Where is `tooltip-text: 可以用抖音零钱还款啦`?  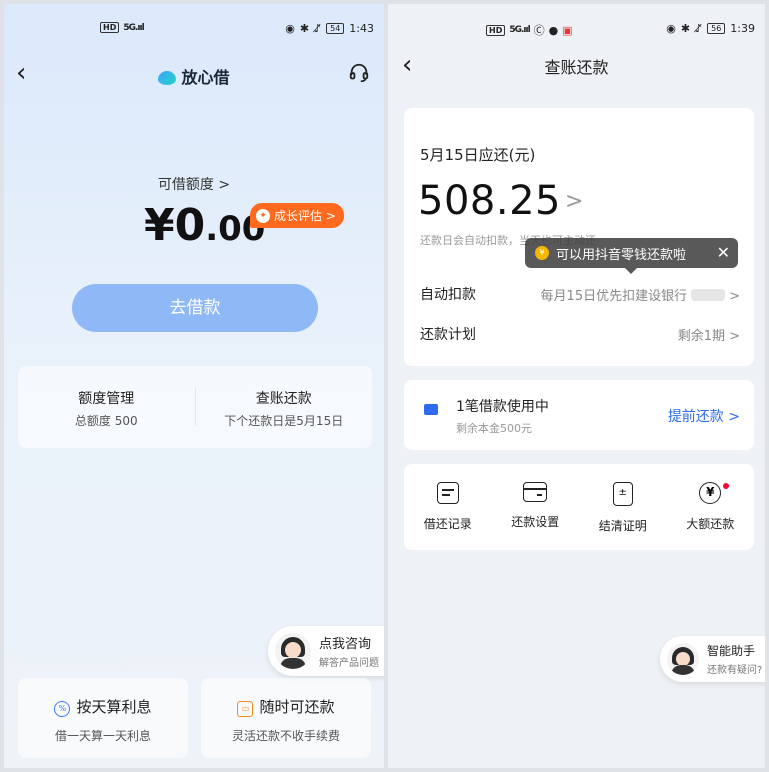 tooltip-text: 可以用抖音零钱还款啦 is located at coordinates (621, 255).